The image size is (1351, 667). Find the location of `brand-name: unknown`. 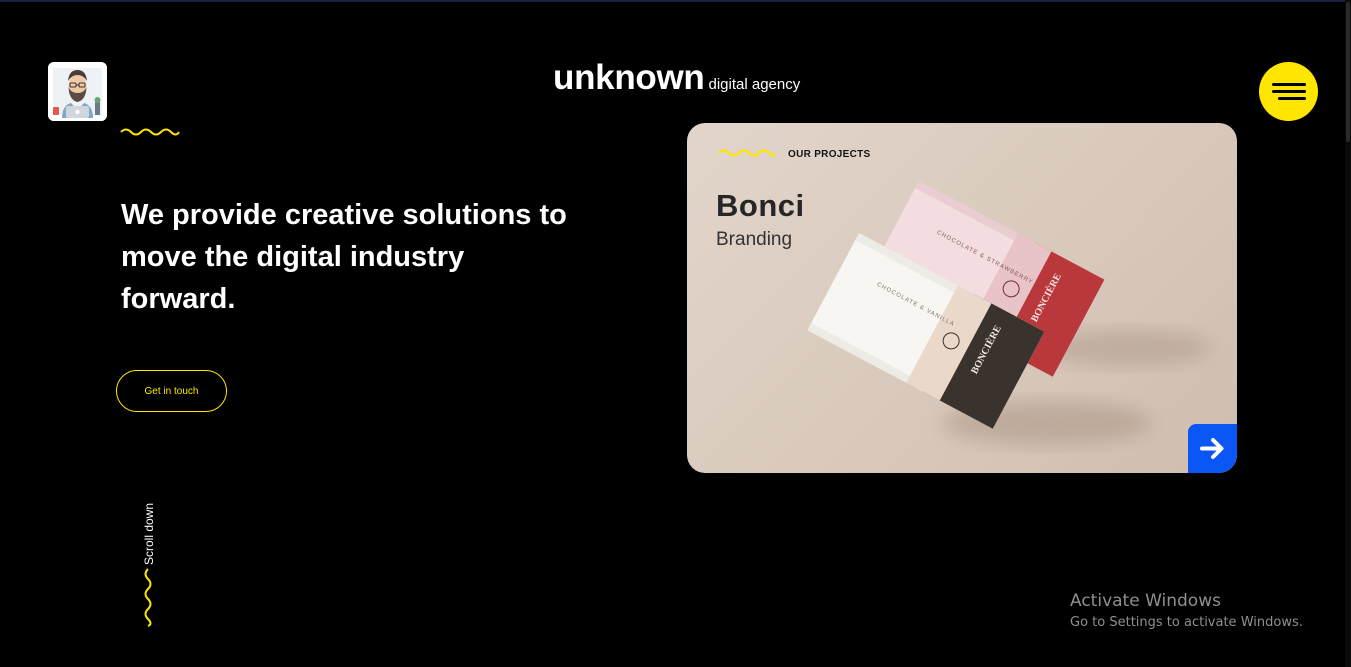

brand-name: unknown is located at coordinates (629, 77).